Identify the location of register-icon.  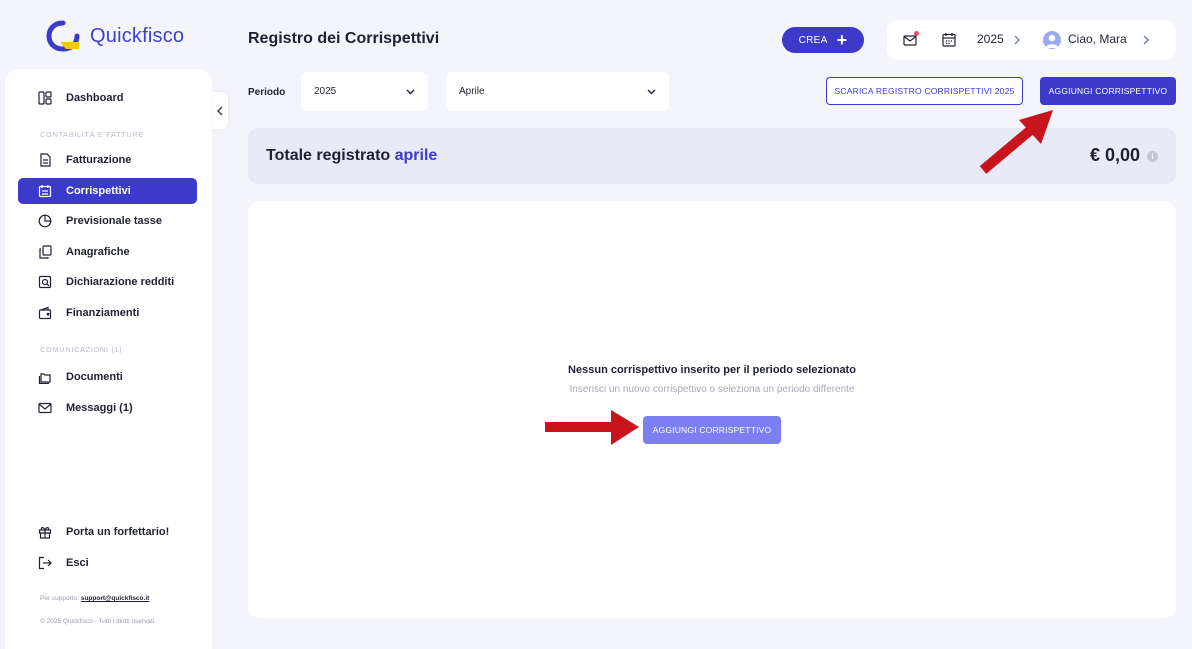
(45, 191).